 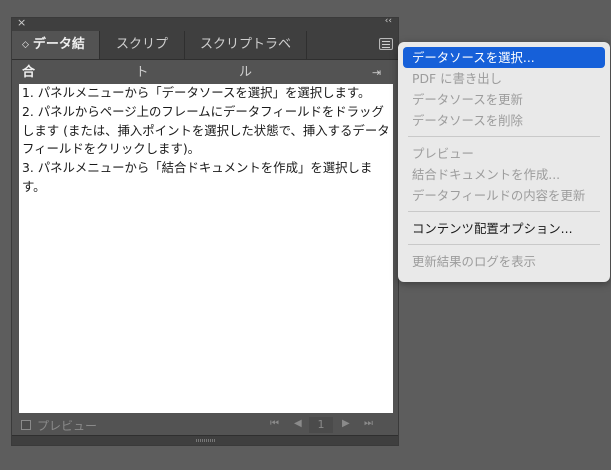 What do you see at coordinates (274, 423) in the screenshot?
I see `first-record-icon: ⏮` at bounding box center [274, 423].